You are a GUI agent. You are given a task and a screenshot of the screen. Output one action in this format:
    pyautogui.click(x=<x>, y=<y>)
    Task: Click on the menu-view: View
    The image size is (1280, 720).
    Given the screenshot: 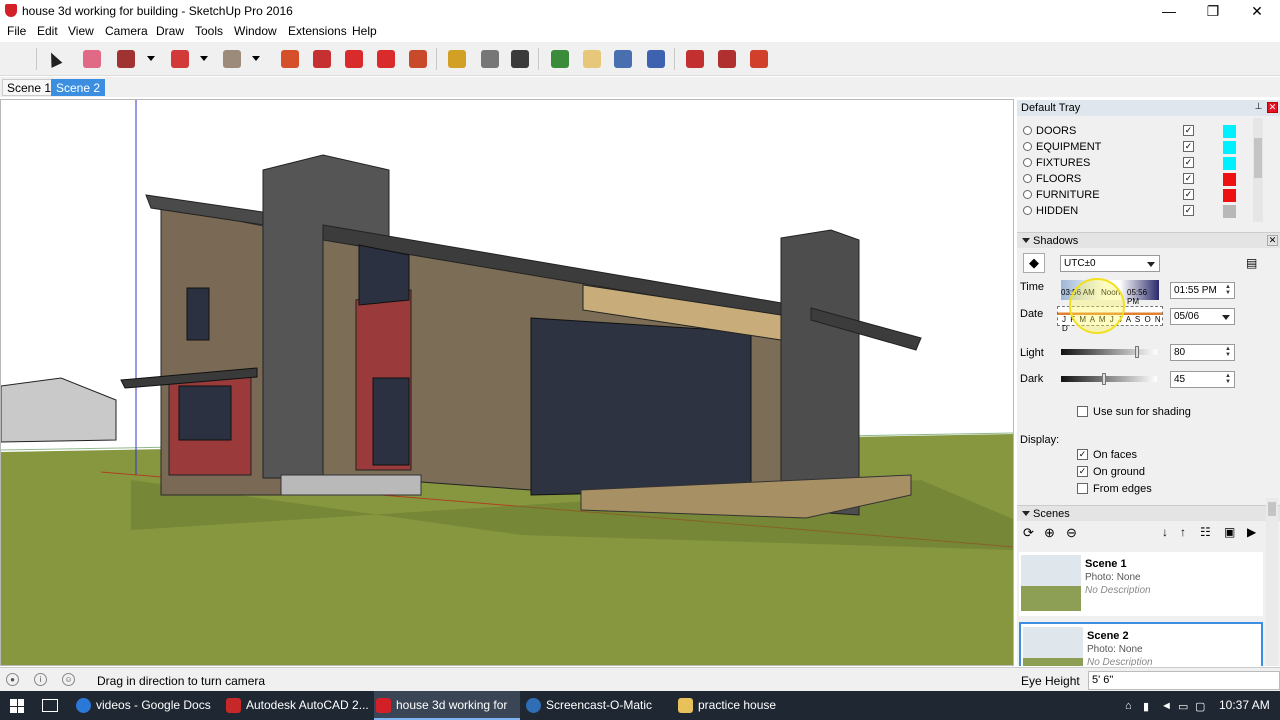 What is the action you would take?
    pyautogui.click(x=81, y=31)
    